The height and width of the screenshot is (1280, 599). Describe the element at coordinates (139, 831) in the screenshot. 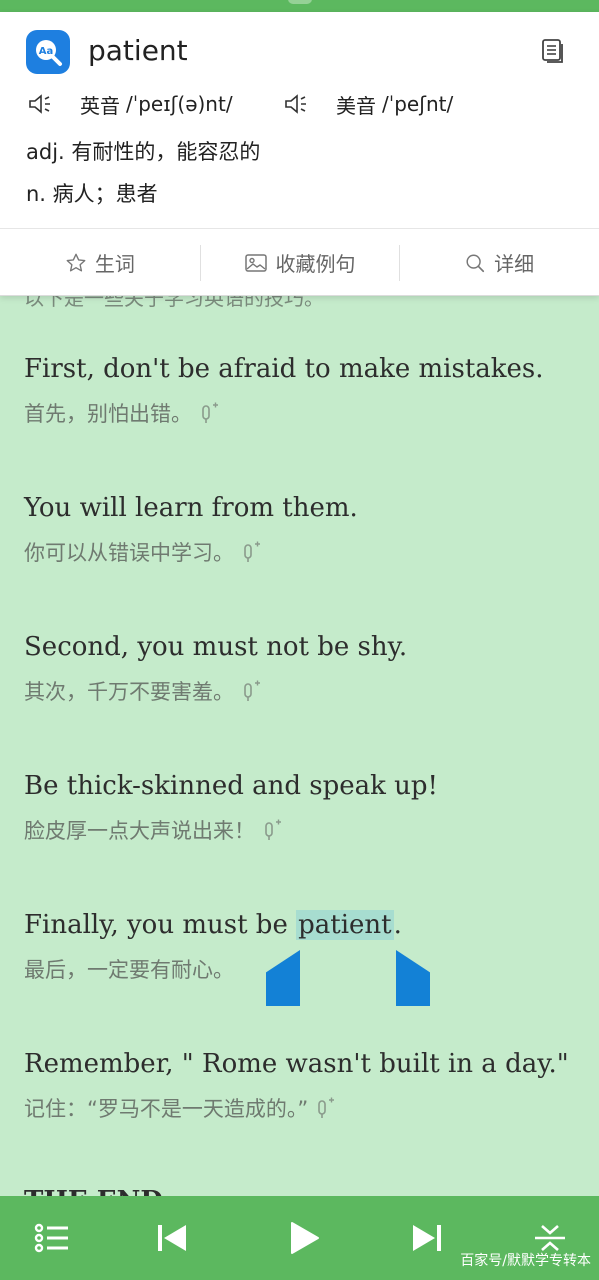

I see `chinese-text: 脸皮厚一点大声说出来！` at that location.